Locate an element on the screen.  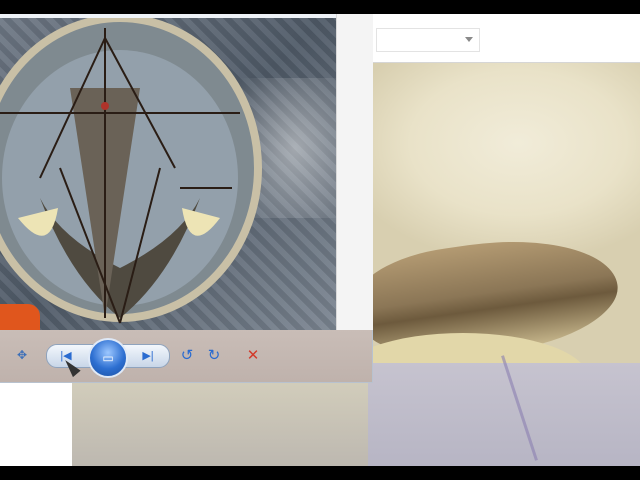
viewer-side-panel is located at coordinates (354, 172).